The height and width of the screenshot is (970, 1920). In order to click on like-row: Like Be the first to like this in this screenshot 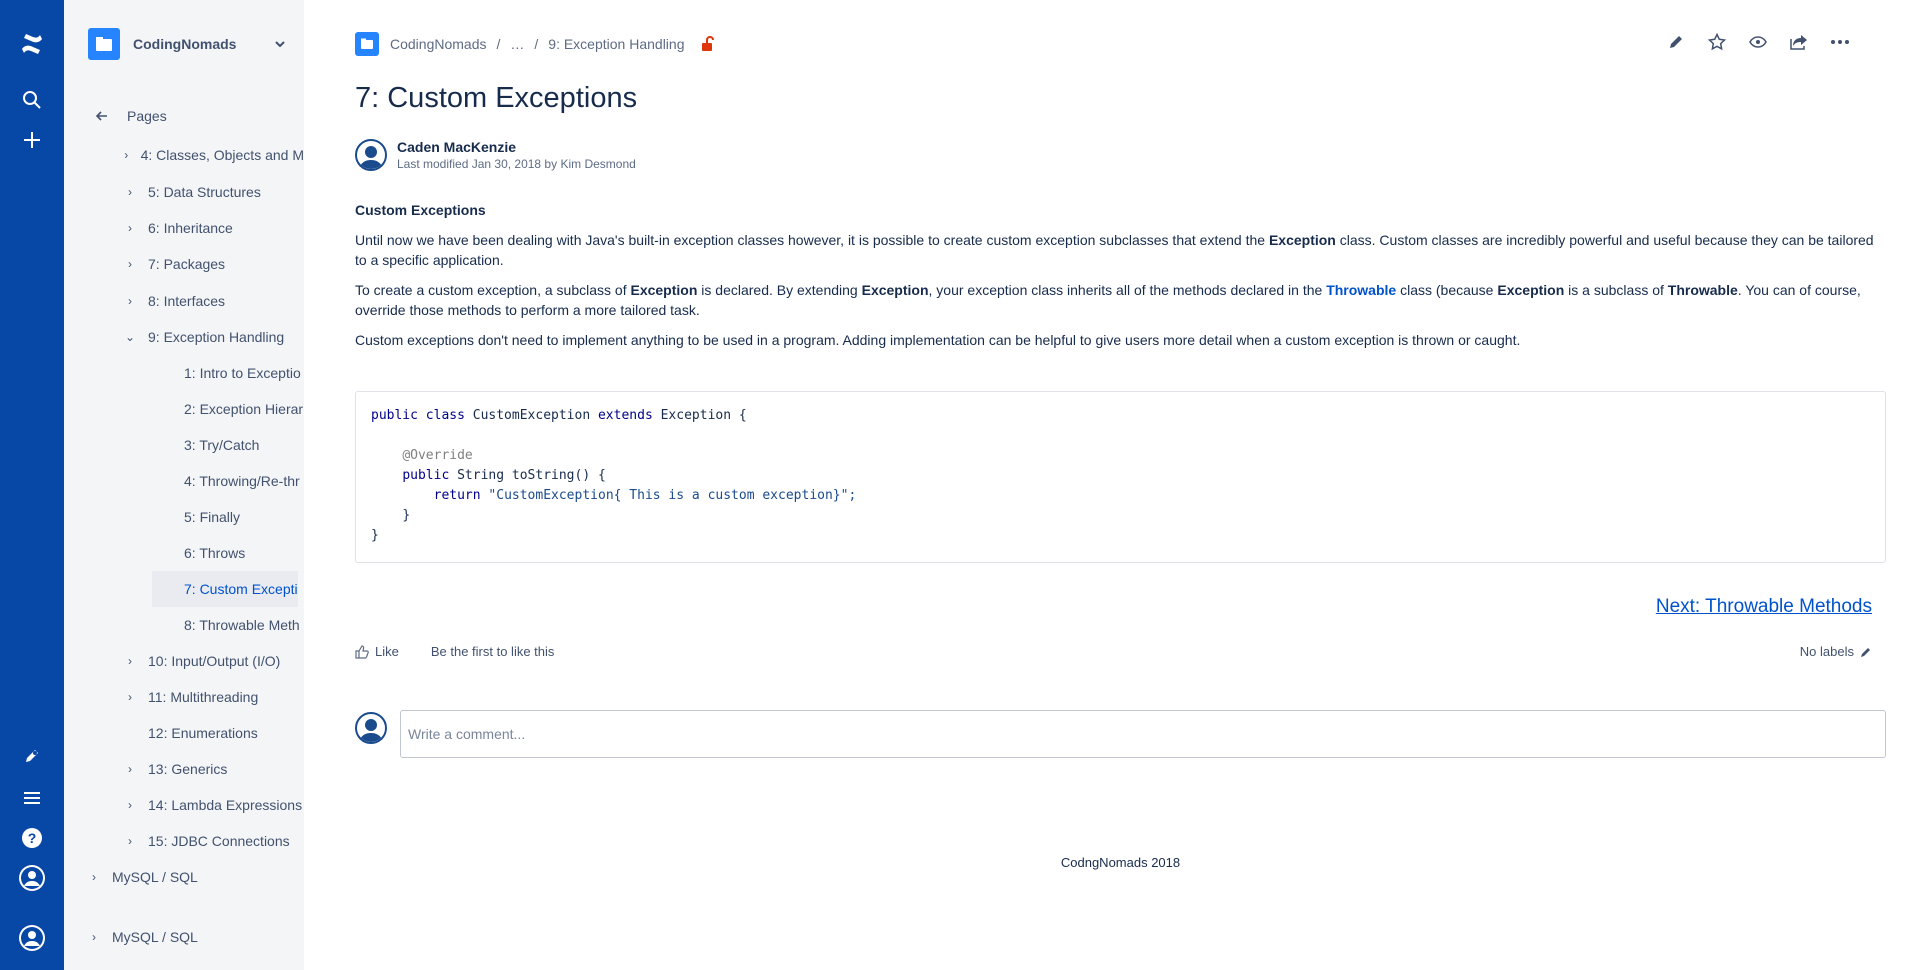, I will do `click(454, 651)`.